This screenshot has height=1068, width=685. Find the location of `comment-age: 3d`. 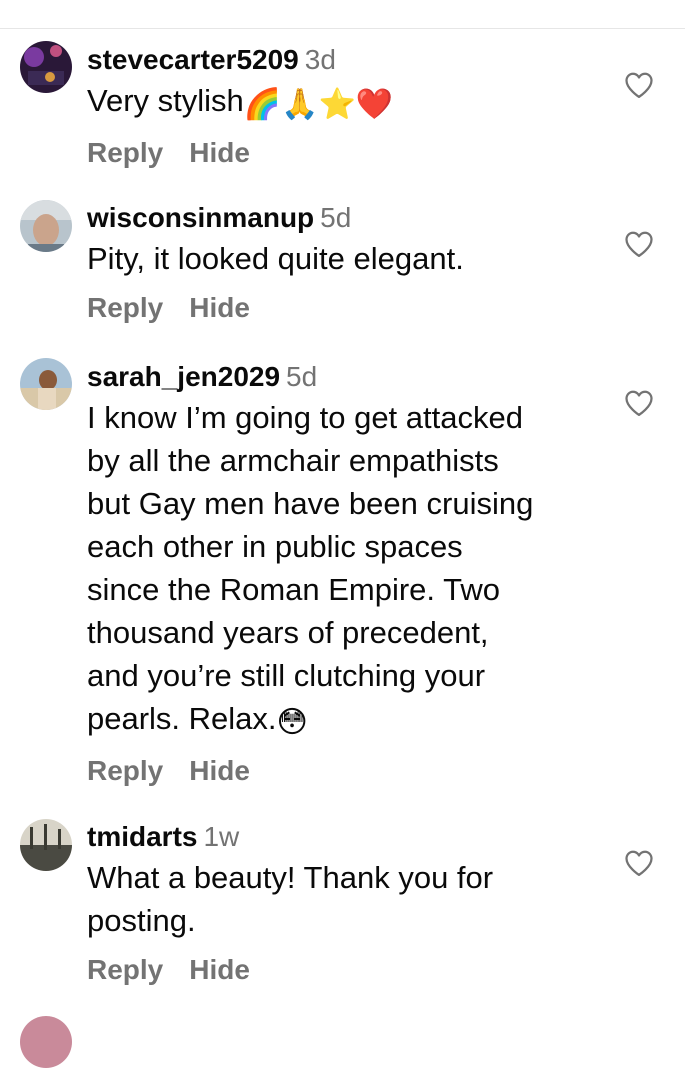

comment-age: 3d is located at coordinates (320, 59).